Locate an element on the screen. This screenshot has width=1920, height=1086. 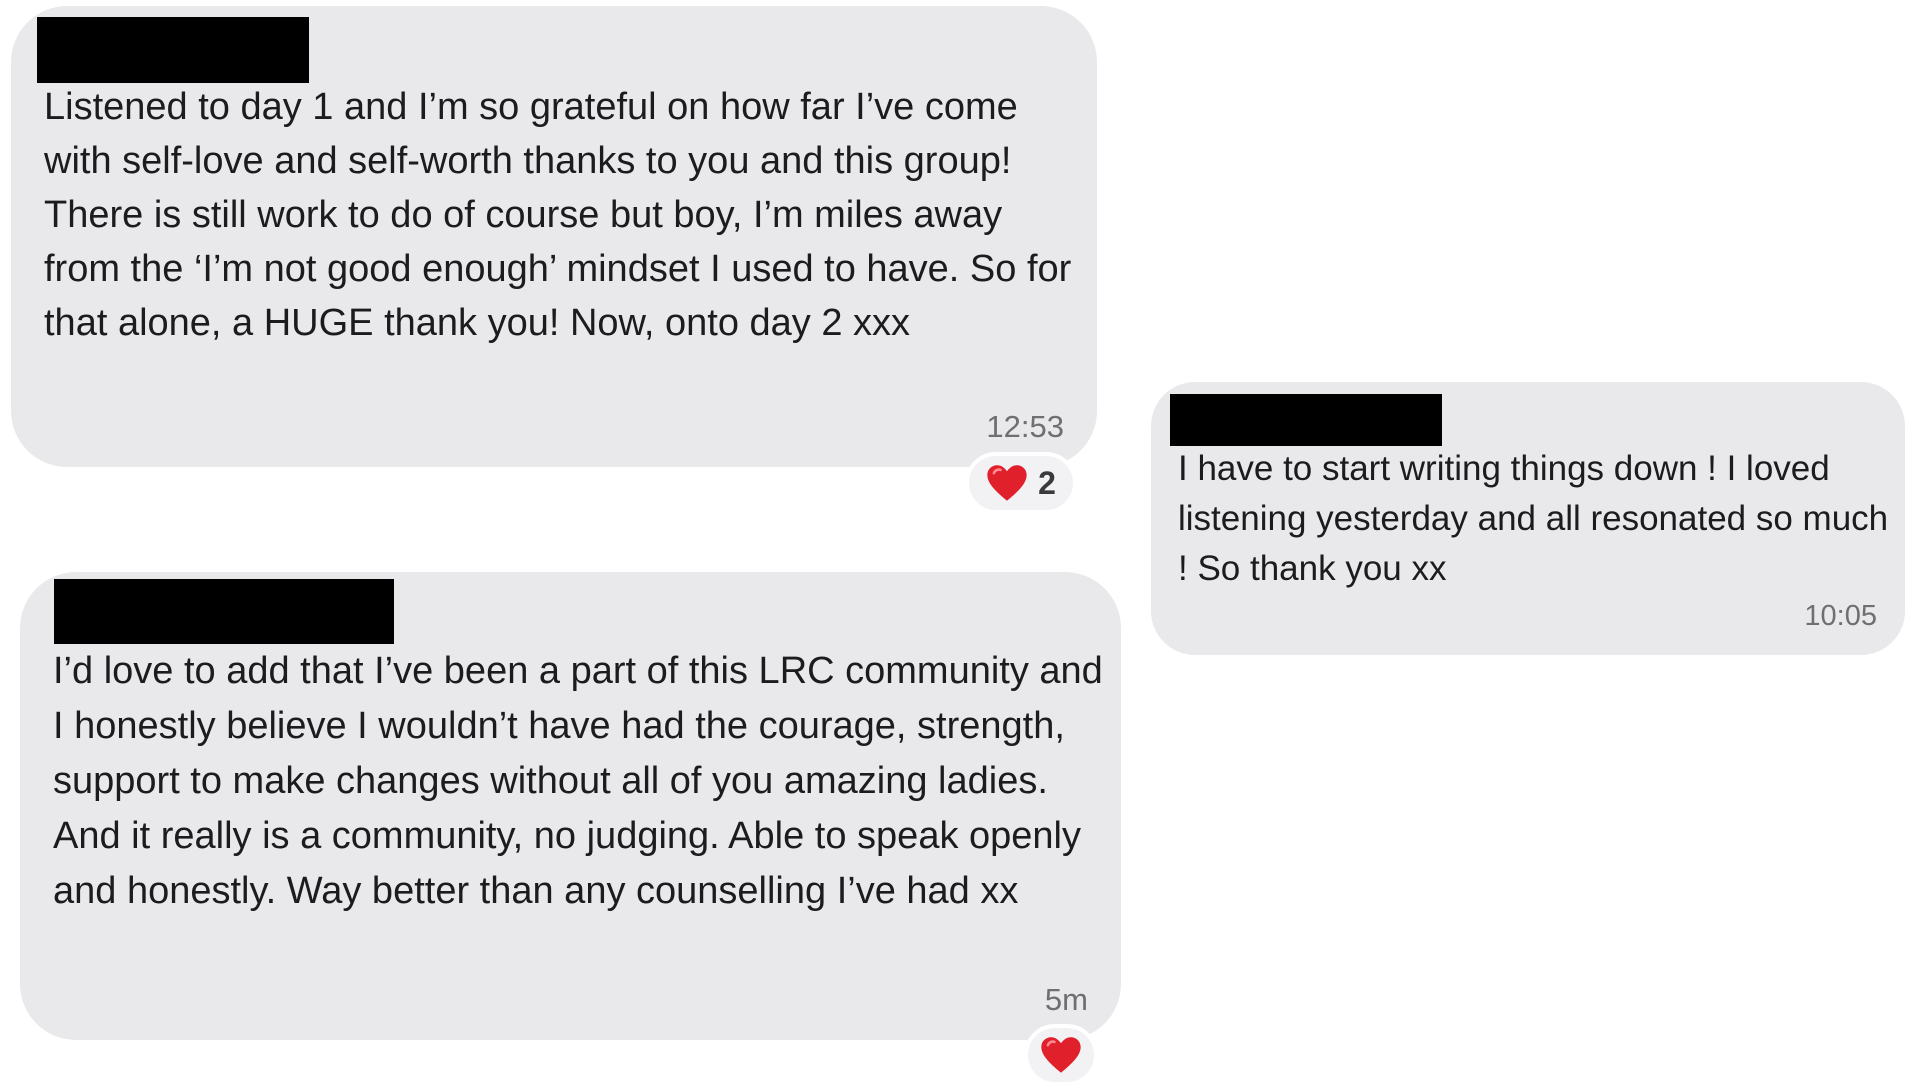
reaction-count: 2 is located at coordinates (1047, 482).